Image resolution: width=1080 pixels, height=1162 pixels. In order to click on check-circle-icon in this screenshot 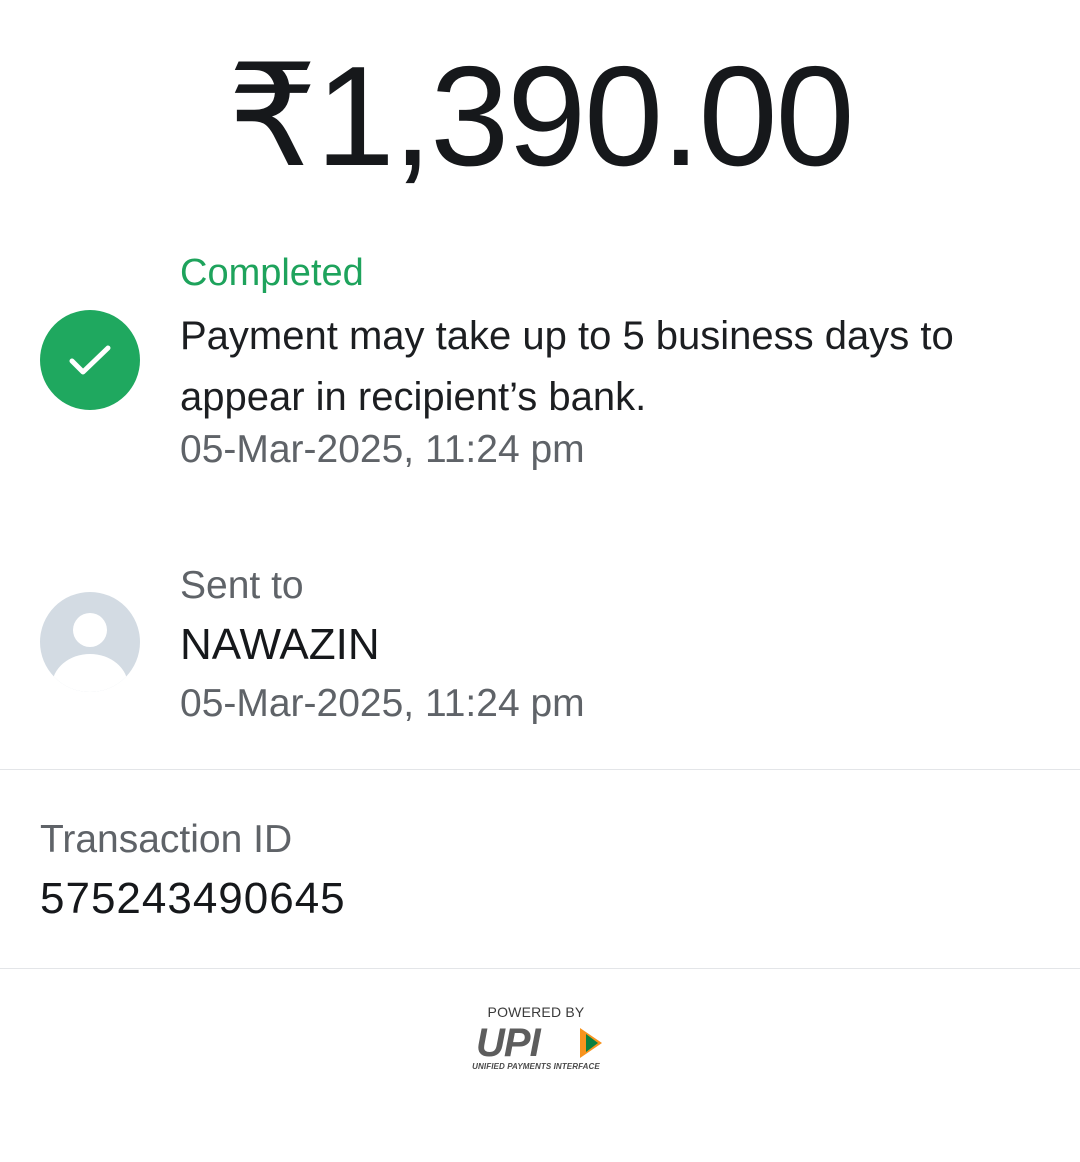, I will do `click(90, 360)`.